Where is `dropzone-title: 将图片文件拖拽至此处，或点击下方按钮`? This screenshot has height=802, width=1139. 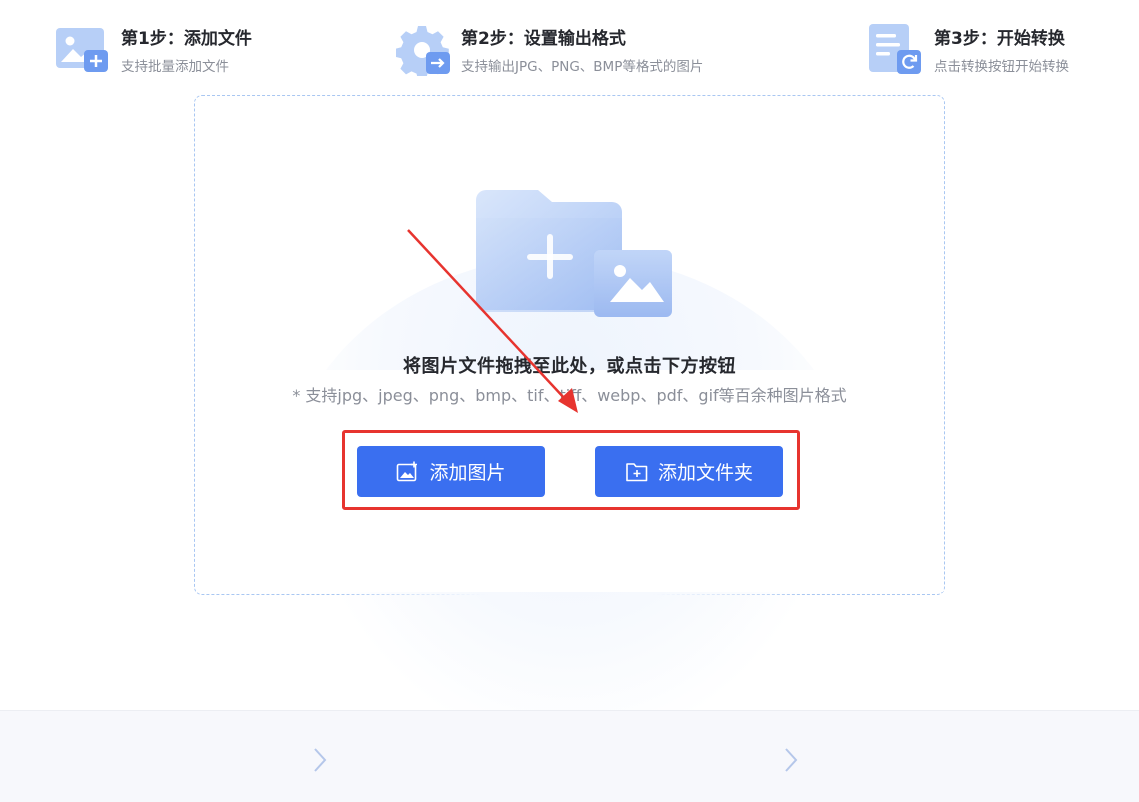
dropzone-title: 将图片文件拖拽至此处，或点击下方按钮 is located at coordinates (569, 366).